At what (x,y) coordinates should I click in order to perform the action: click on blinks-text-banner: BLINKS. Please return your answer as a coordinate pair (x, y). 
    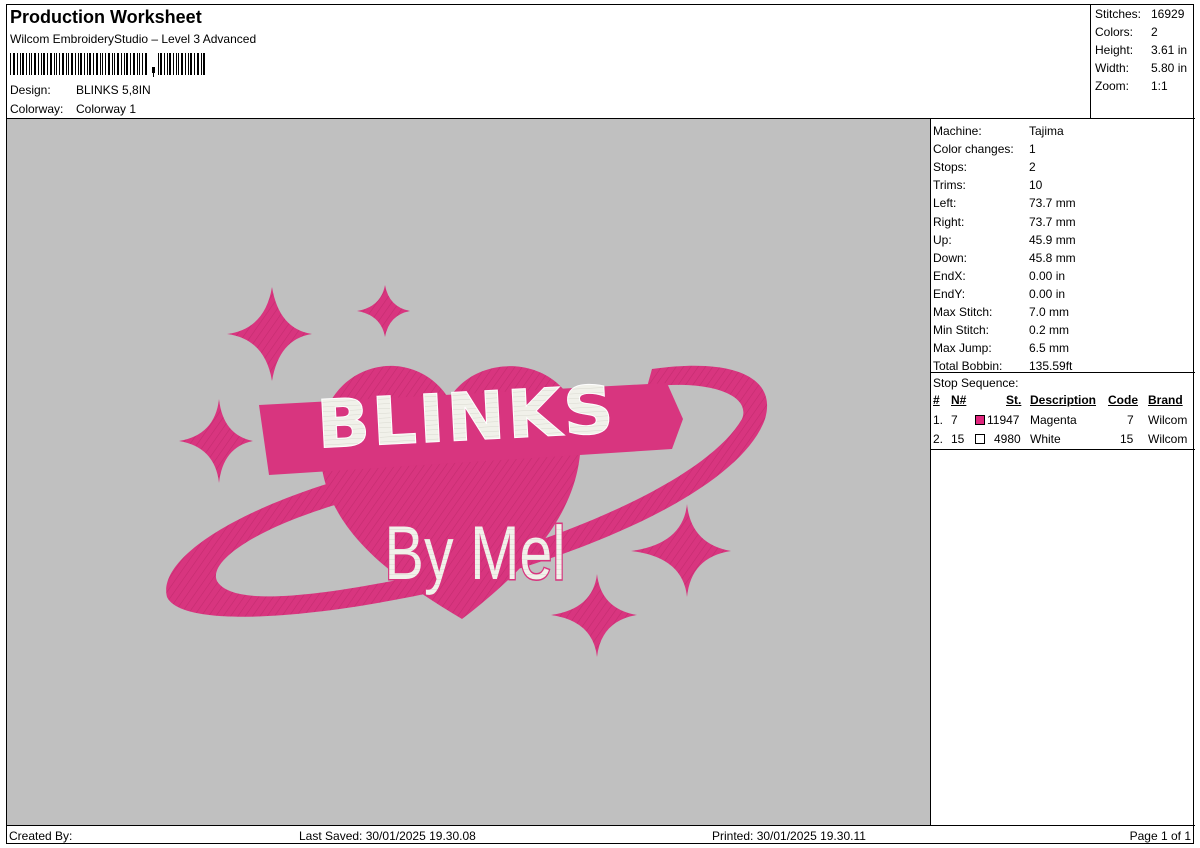
    Looking at the image, I should click on (471, 423).